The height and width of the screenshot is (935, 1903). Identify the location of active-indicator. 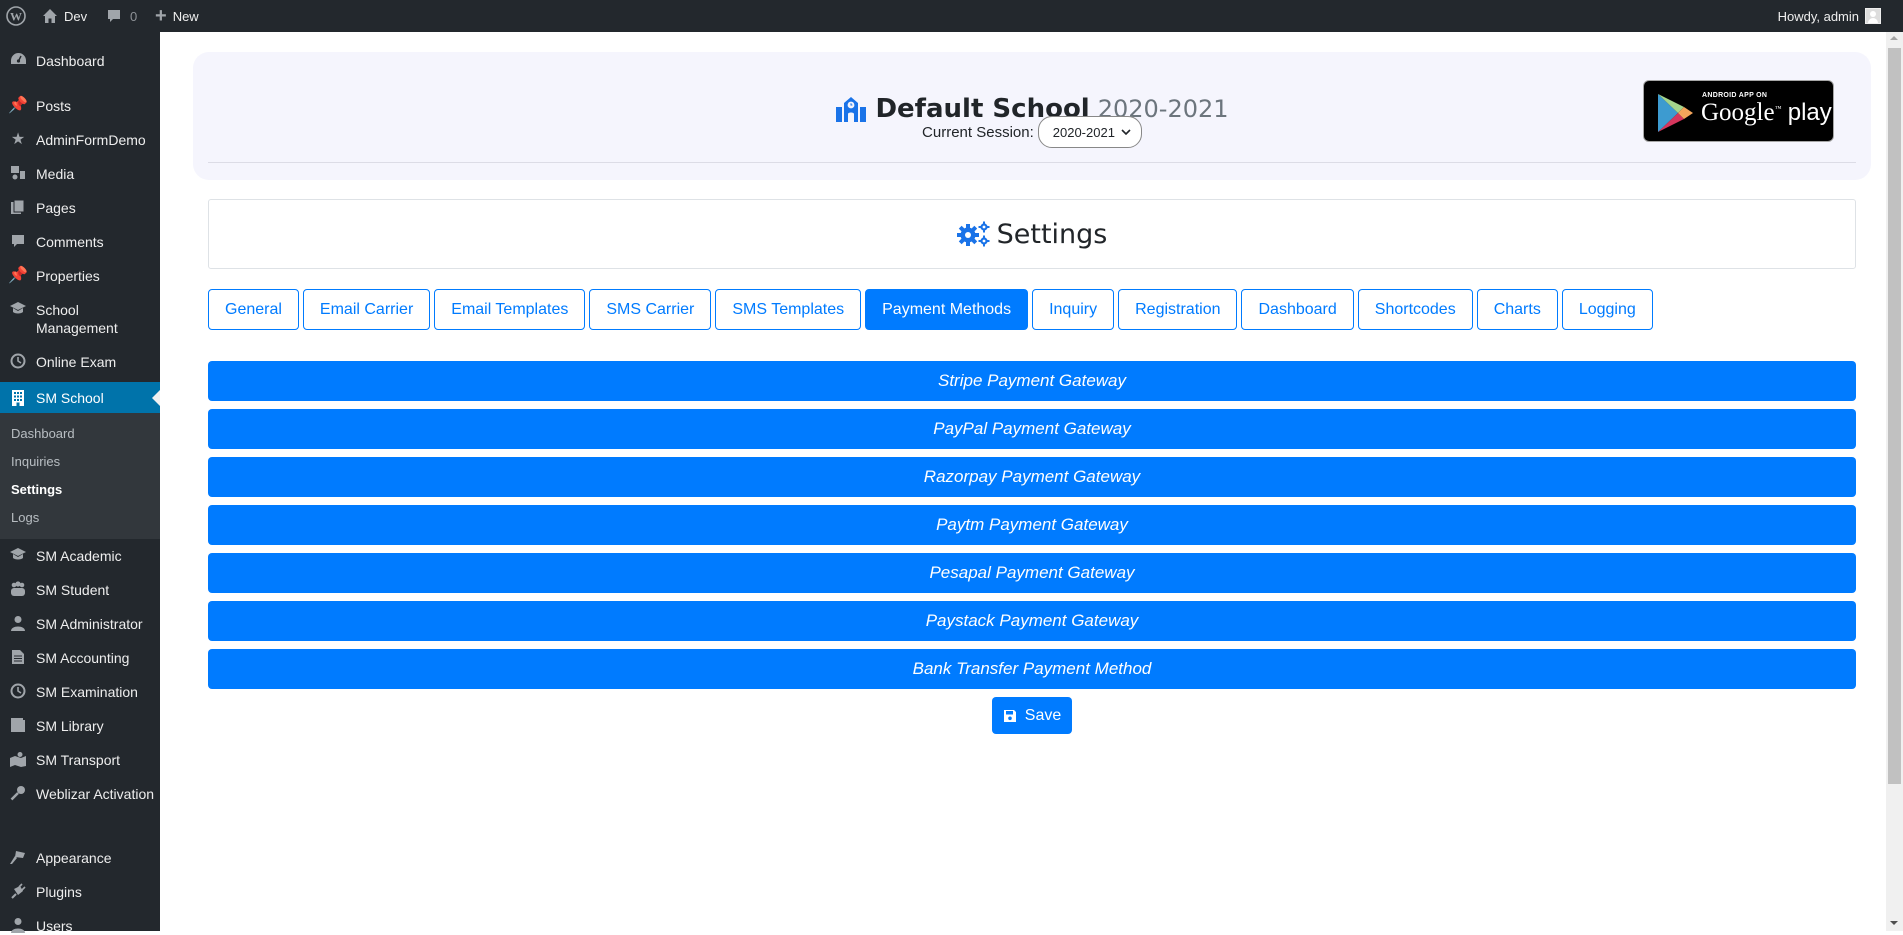
(156, 397).